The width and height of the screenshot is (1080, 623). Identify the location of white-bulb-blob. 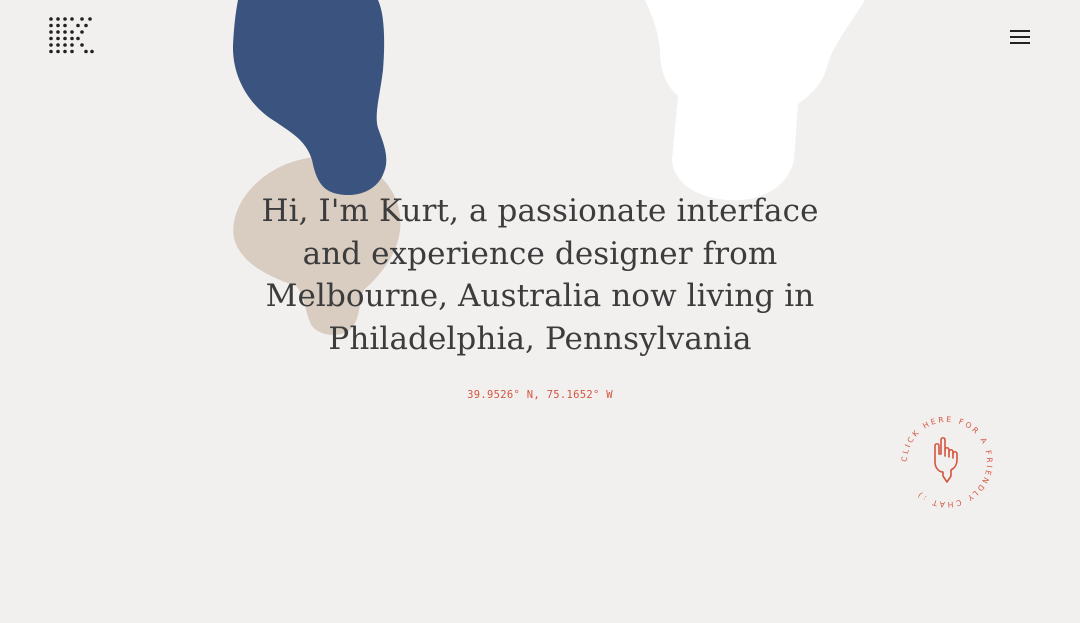
(755, 100).